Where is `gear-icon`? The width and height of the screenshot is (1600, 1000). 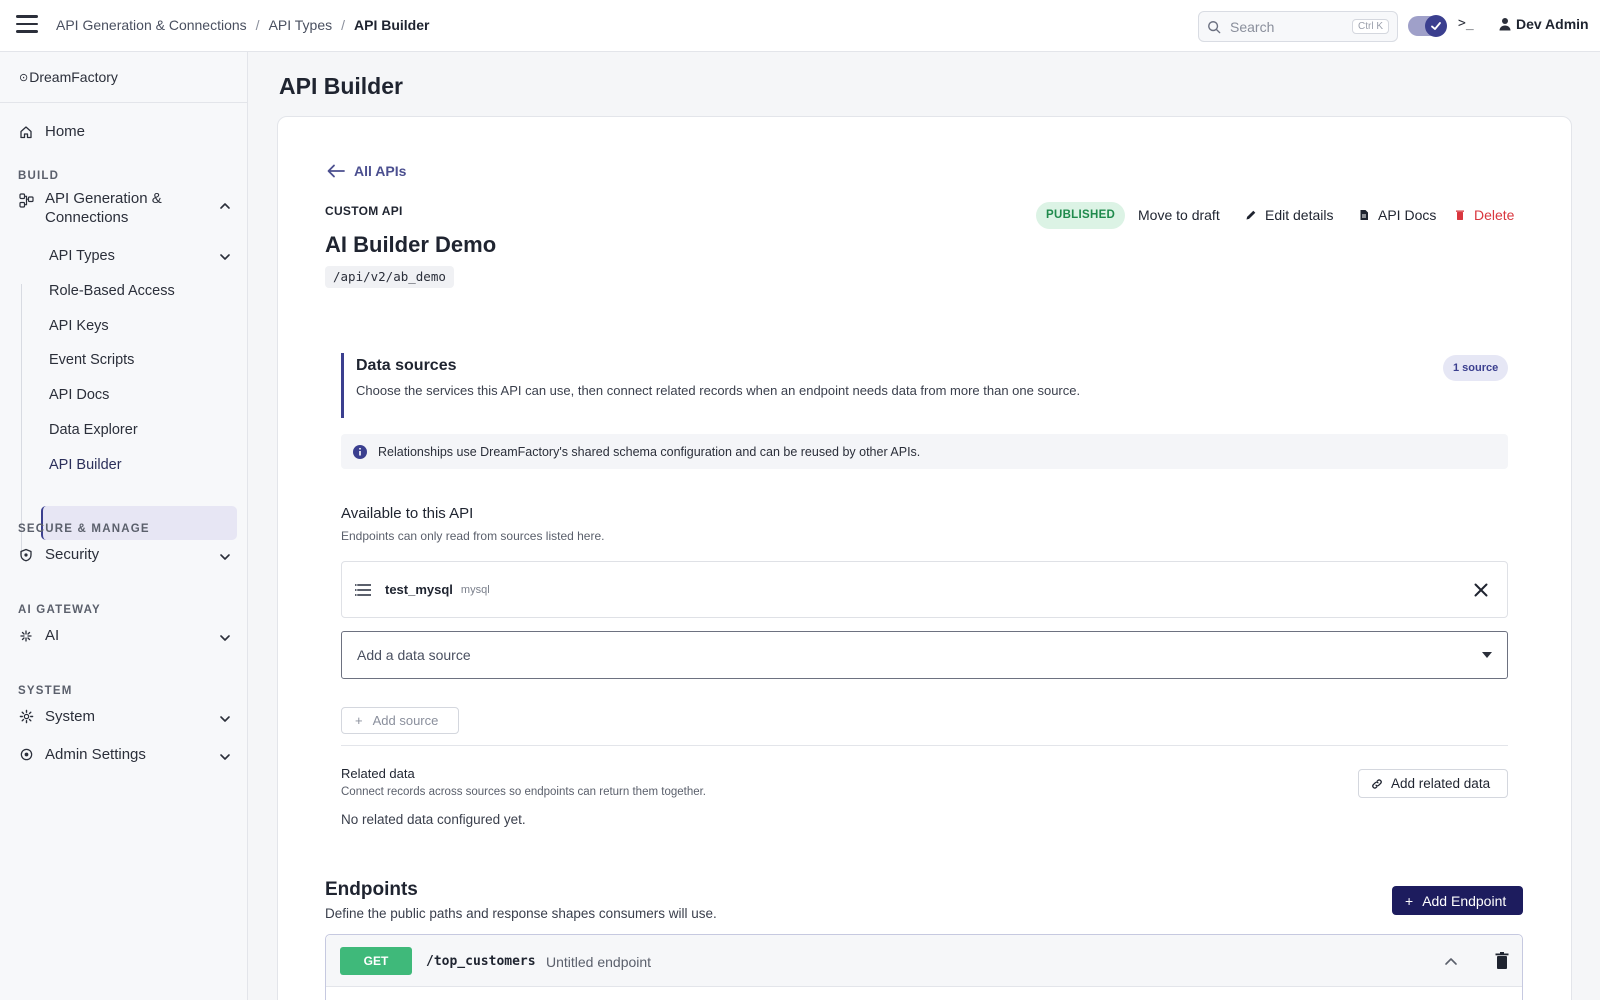
gear-icon is located at coordinates (26, 717).